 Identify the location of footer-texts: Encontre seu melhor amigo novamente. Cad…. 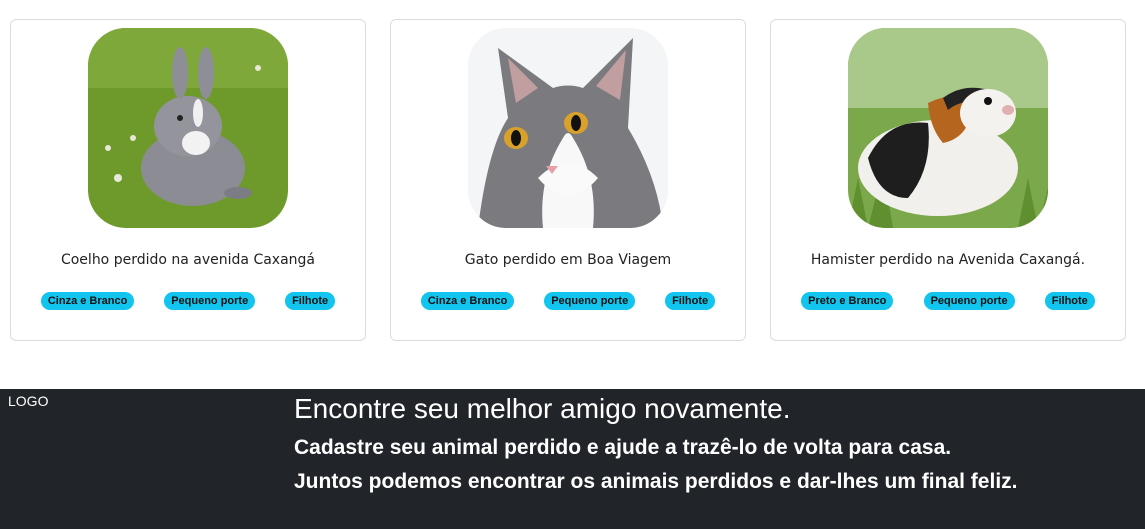
(656, 446).